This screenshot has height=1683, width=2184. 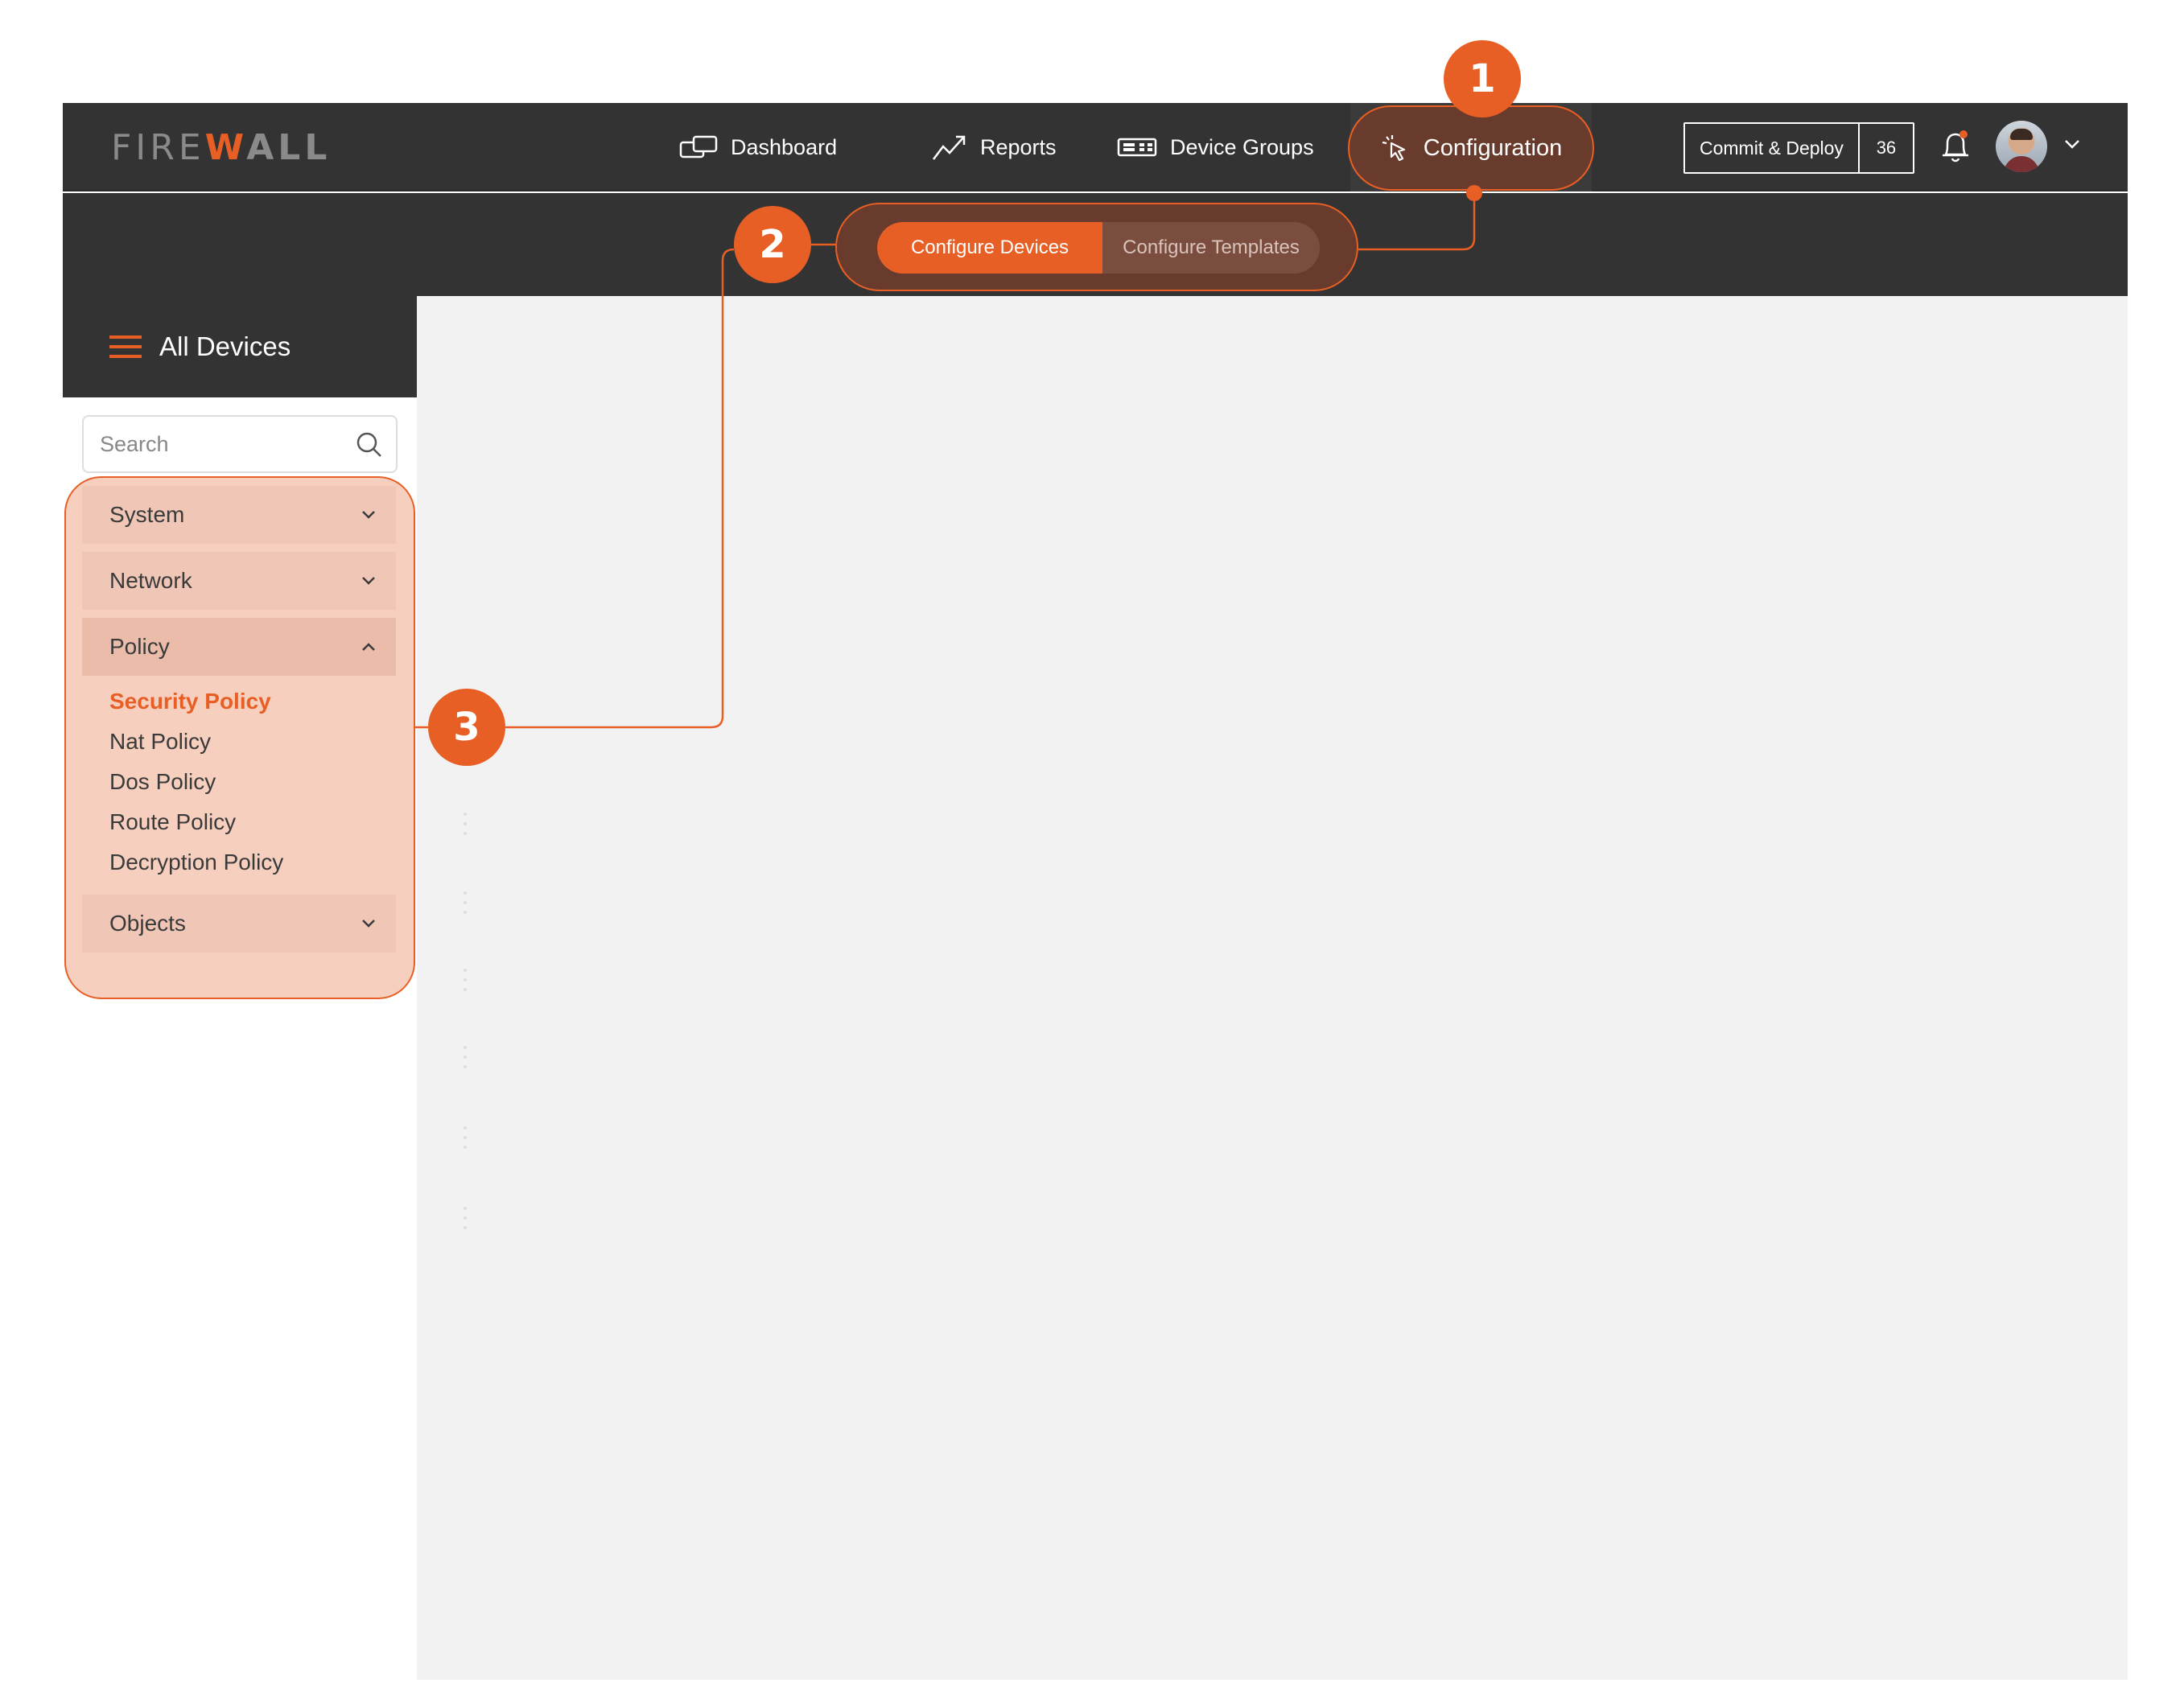 I want to click on nav-reports-label: Reports, so click(x=1019, y=146).